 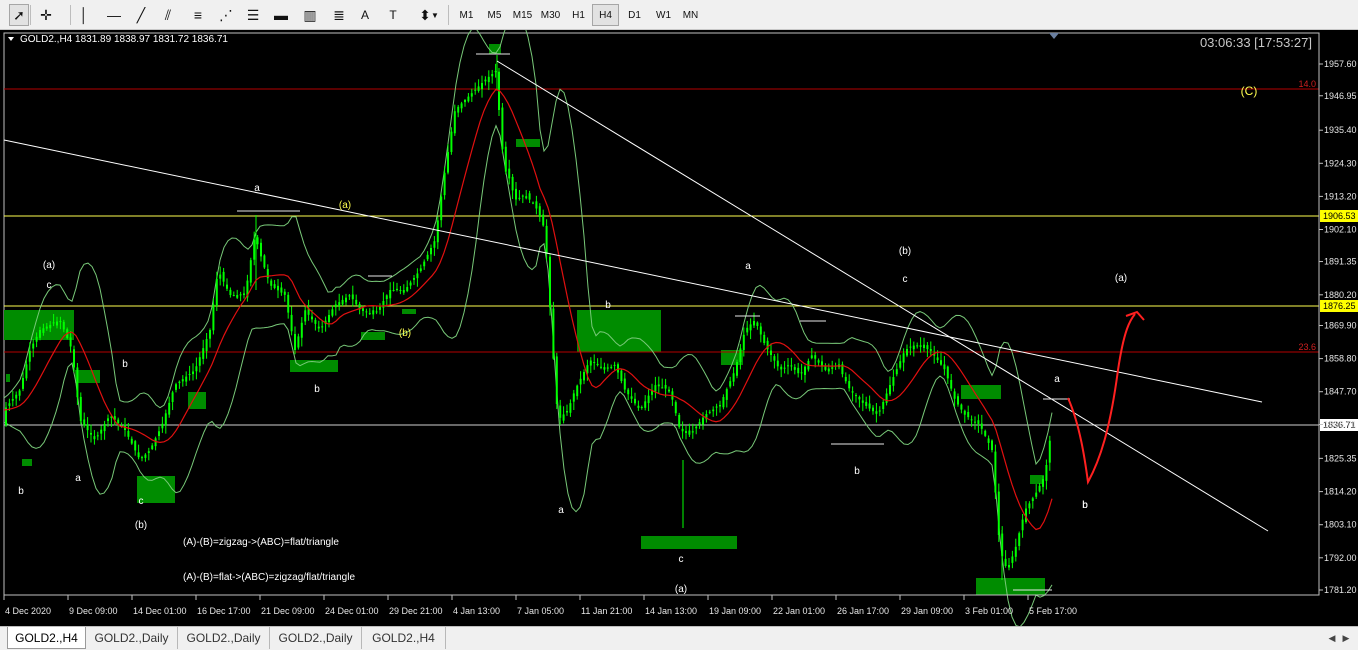 I want to click on timeframe-mn-button: MN, so click(x=690, y=15).